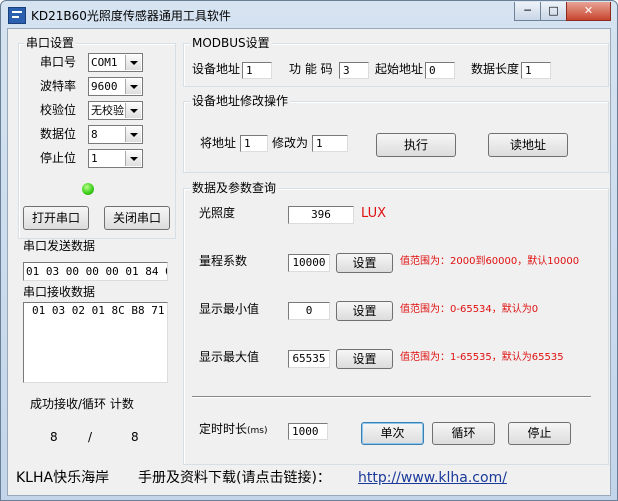 This screenshot has width=618, height=501. What do you see at coordinates (95, 342) in the screenshot?
I see `recv-data-field: 01 03 02 01 8C B8 71` at bounding box center [95, 342].